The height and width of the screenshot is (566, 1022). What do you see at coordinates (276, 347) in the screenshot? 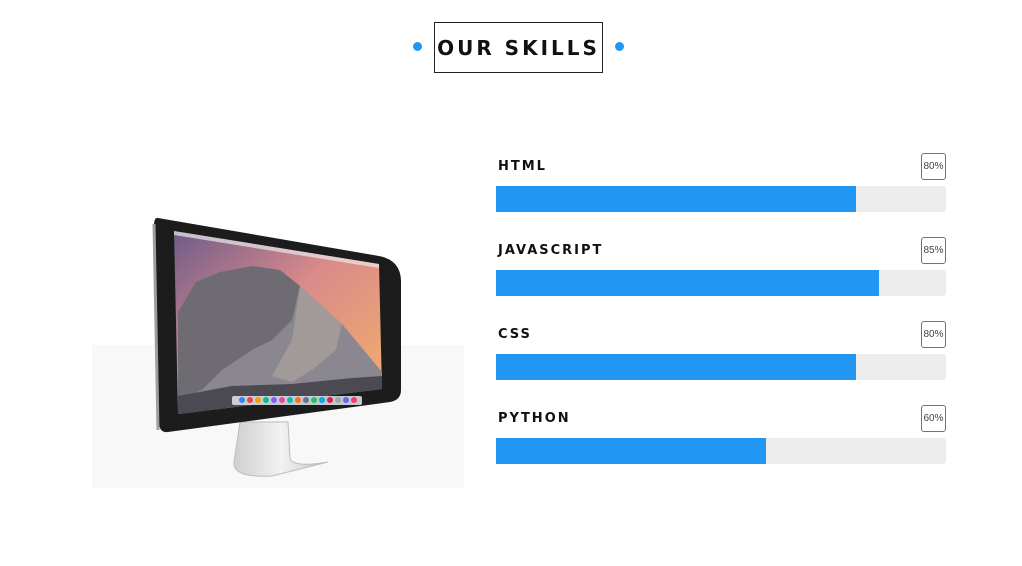
I see `monitor-icon` at bounding box center [276, 347].